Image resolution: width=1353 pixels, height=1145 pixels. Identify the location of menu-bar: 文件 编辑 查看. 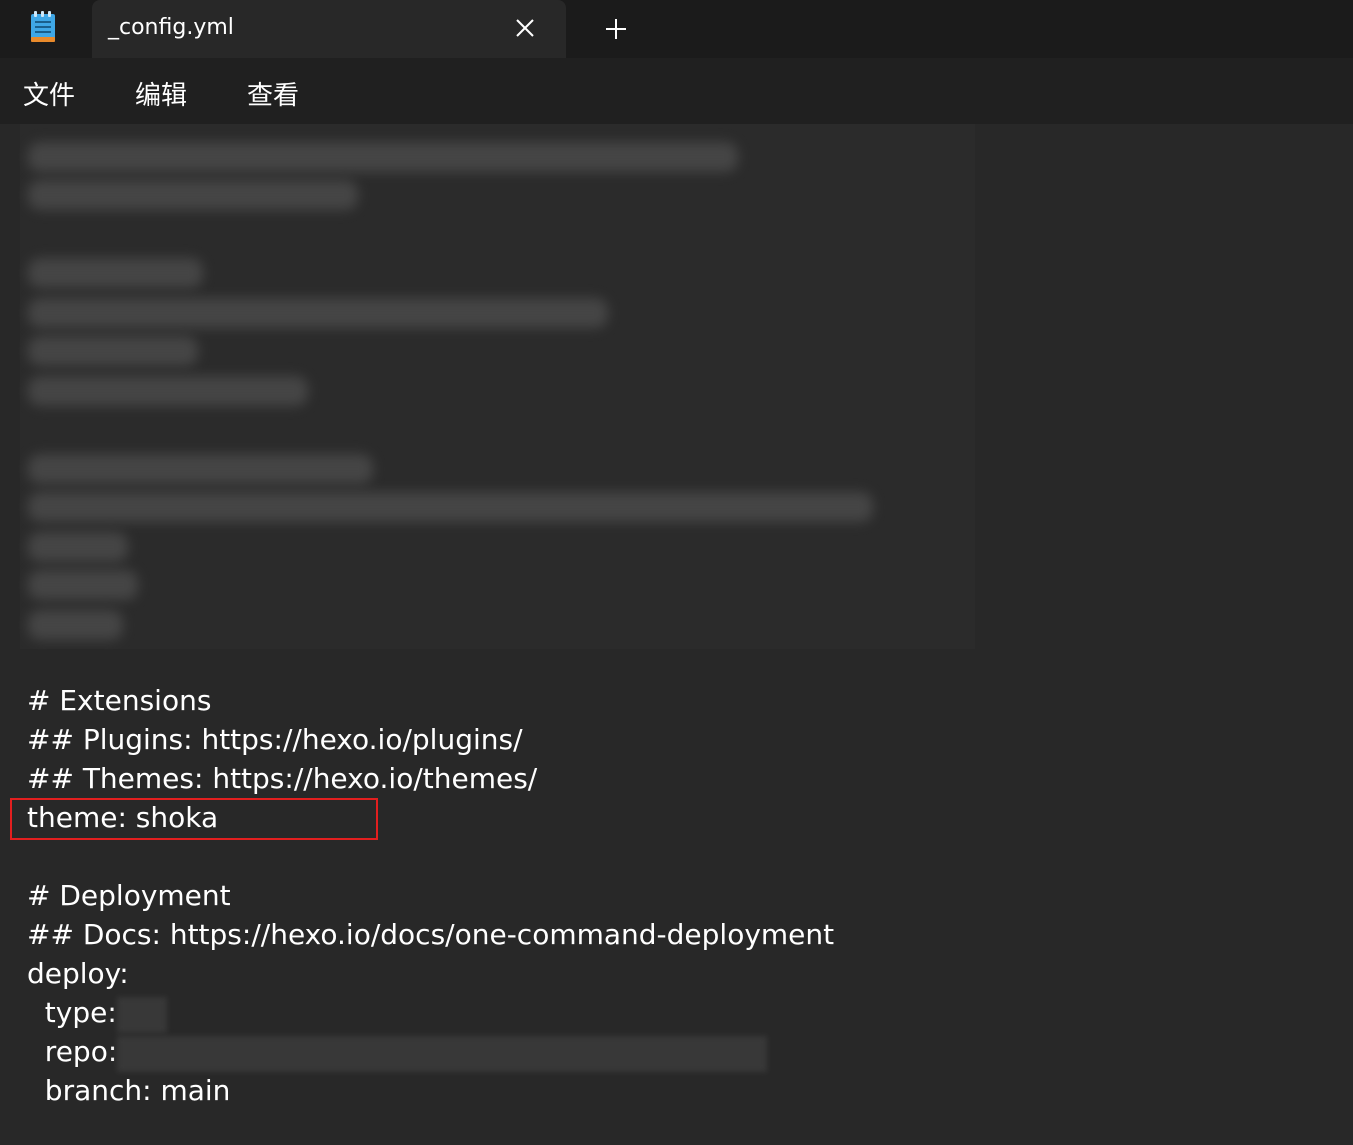
(676, 91).